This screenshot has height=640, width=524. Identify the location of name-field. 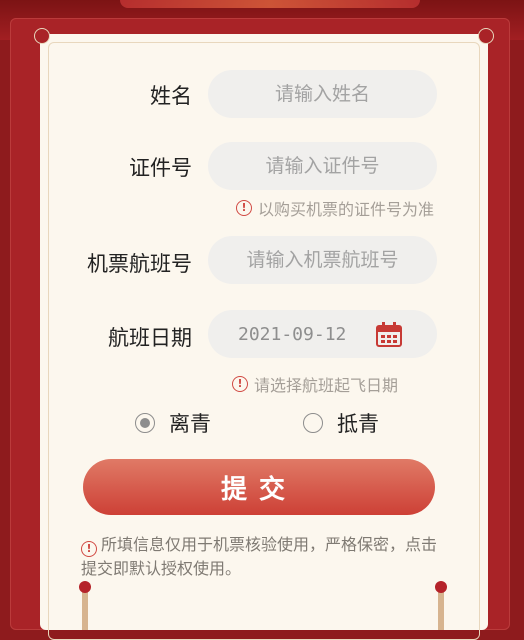
(322, 94).